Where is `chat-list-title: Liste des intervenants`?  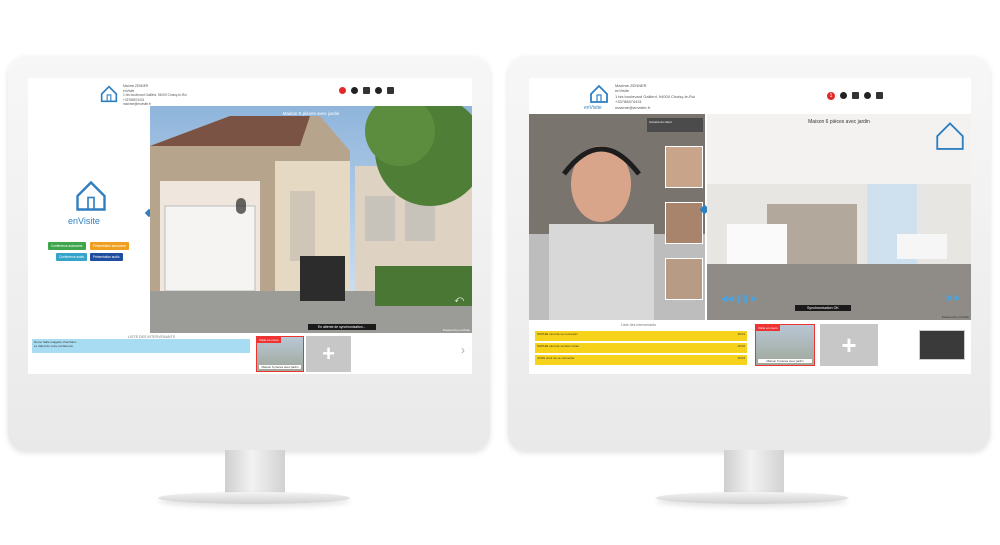
chat-list-title: Liste des intervenants is located at coordinates (638, 325).